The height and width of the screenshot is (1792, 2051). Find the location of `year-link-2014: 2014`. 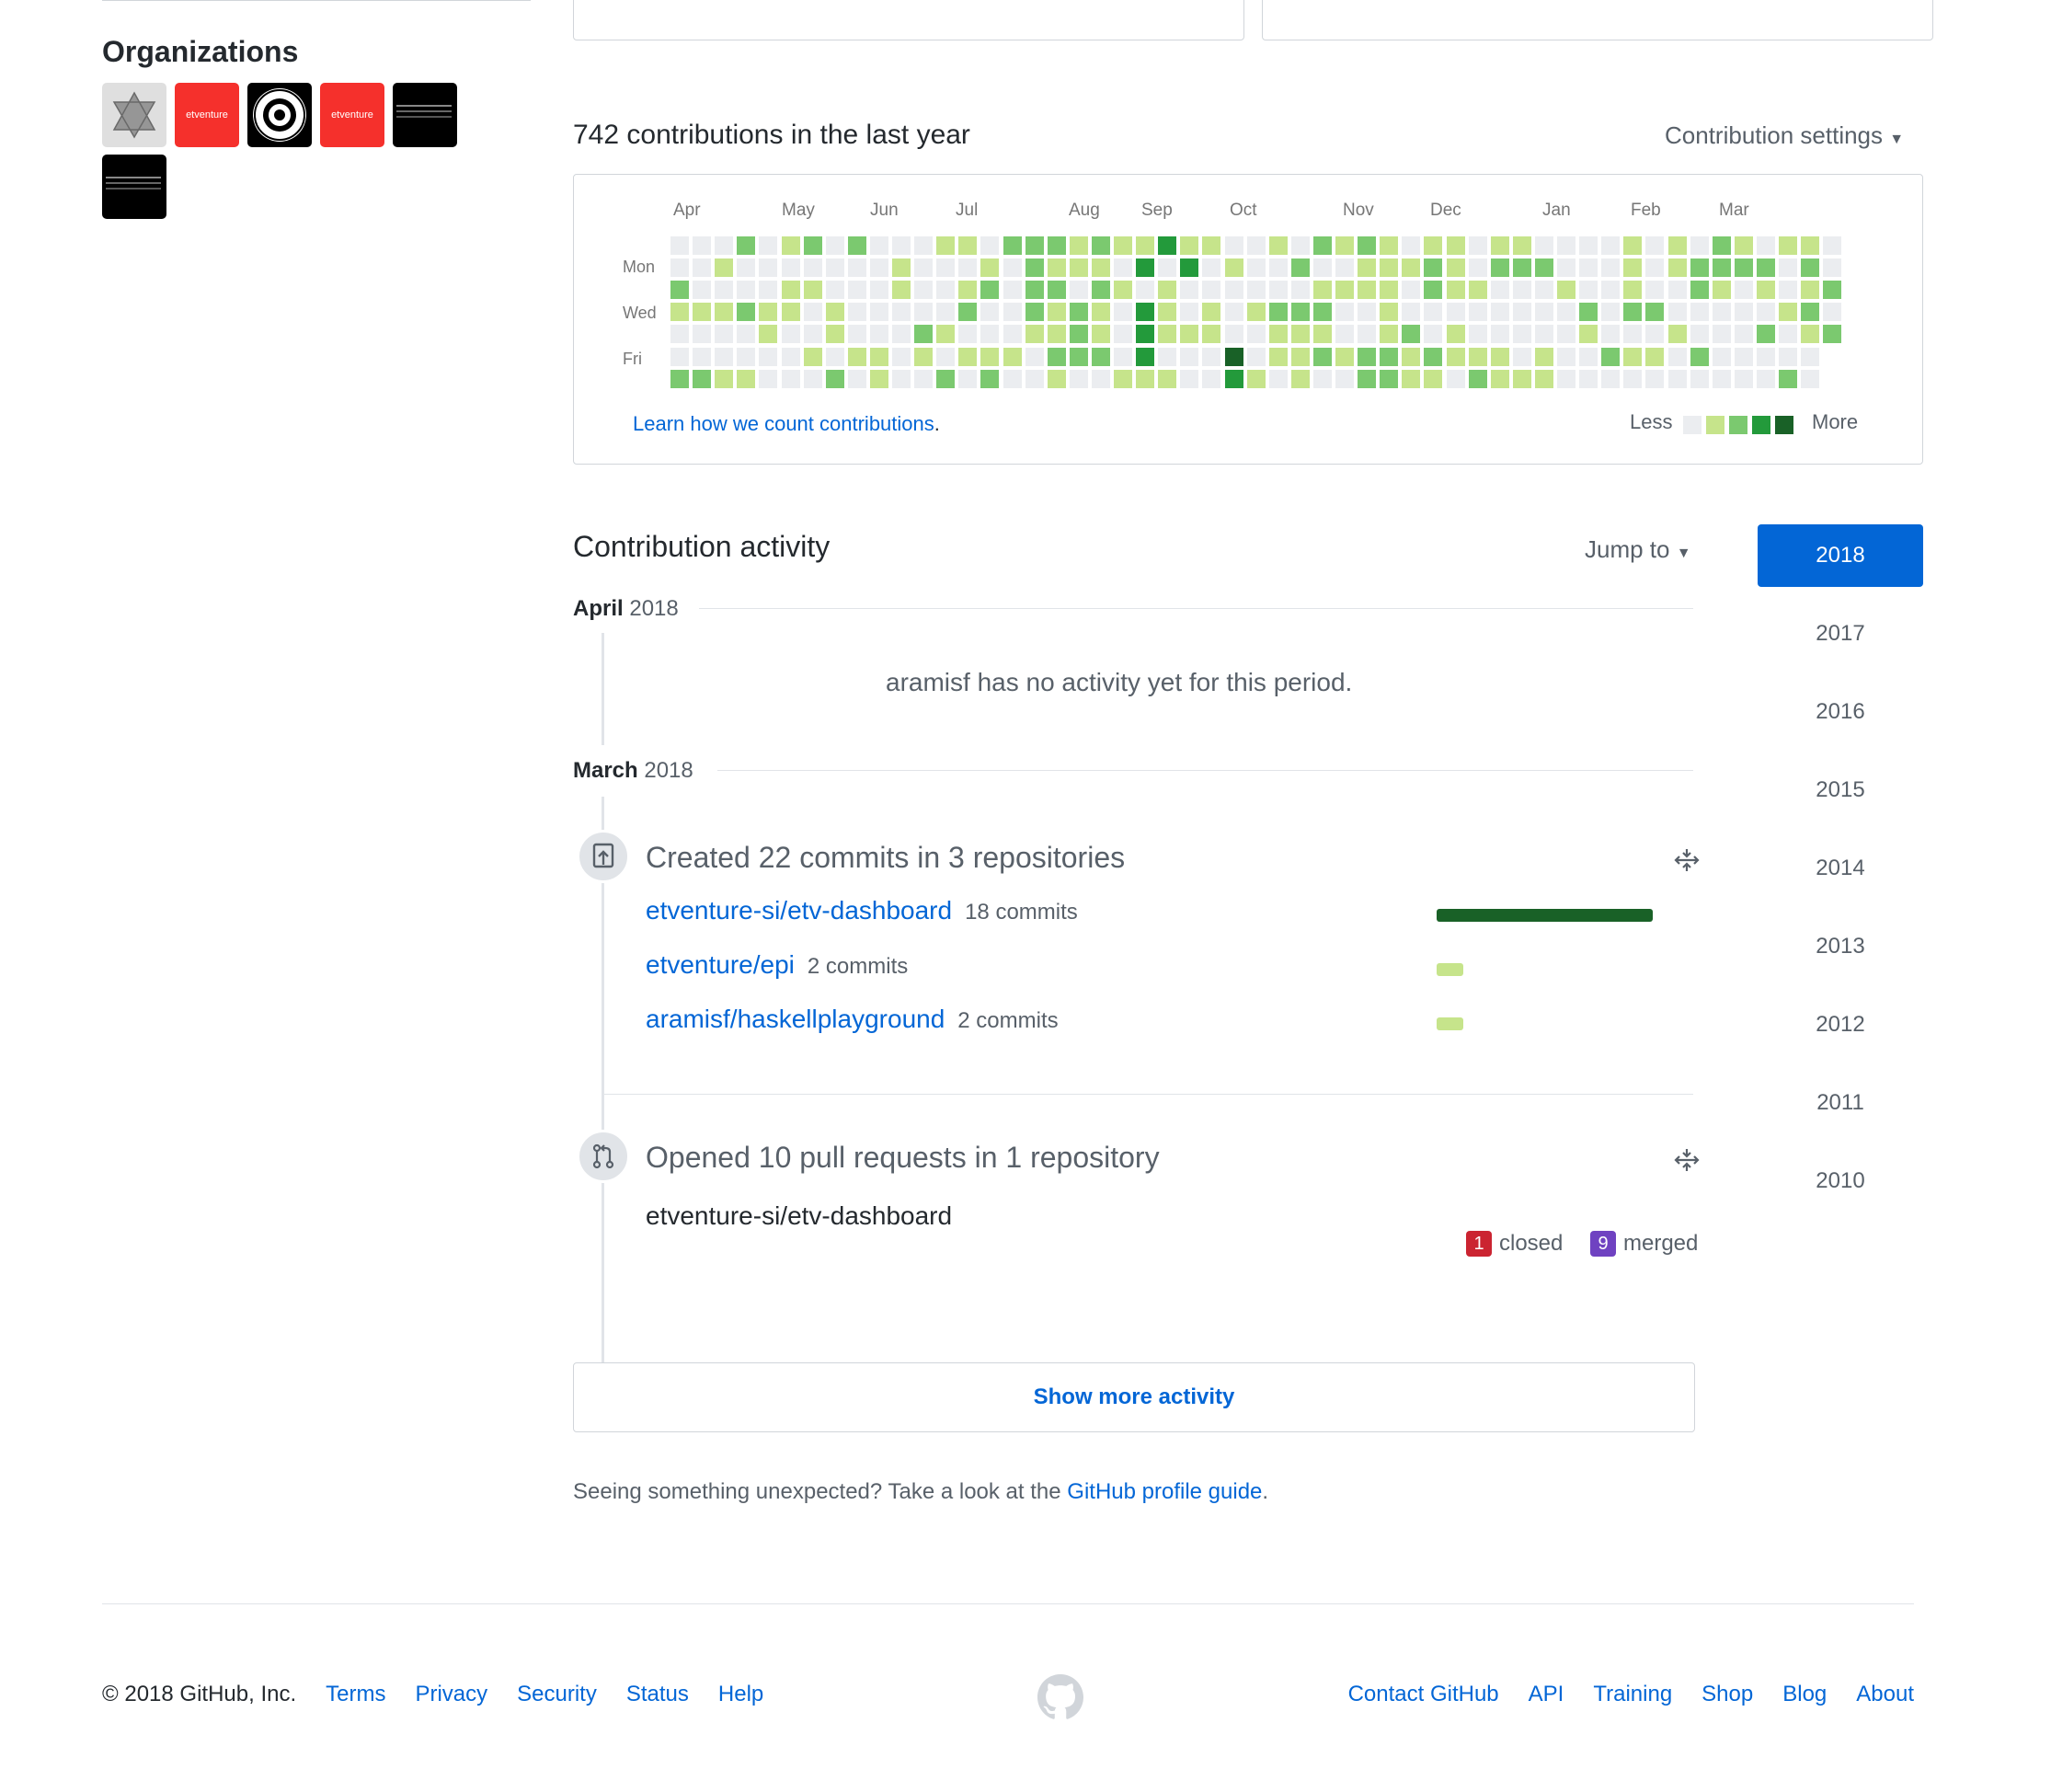

year-link-2014: 2014 is located at coordinates (1841, 868).